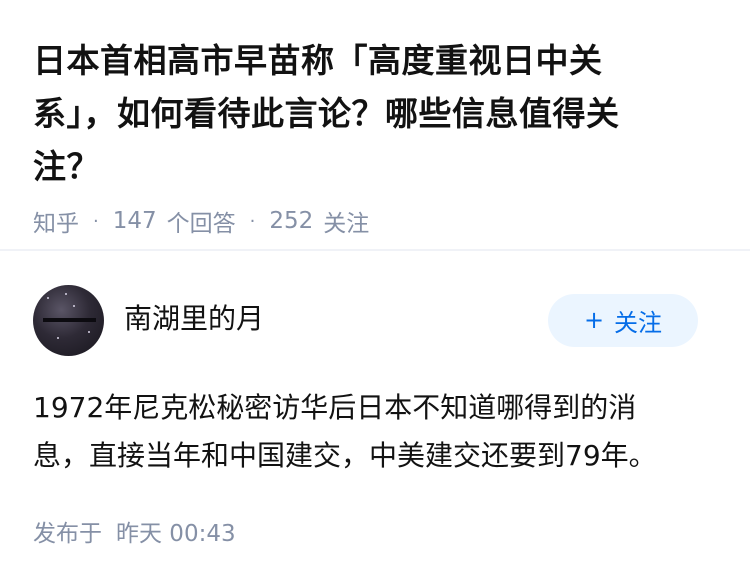 The height and width of the screenshot is (582, 750). Describe the element at coordinates (375, 250) in the screenshot. I see `section-divider` at that location.